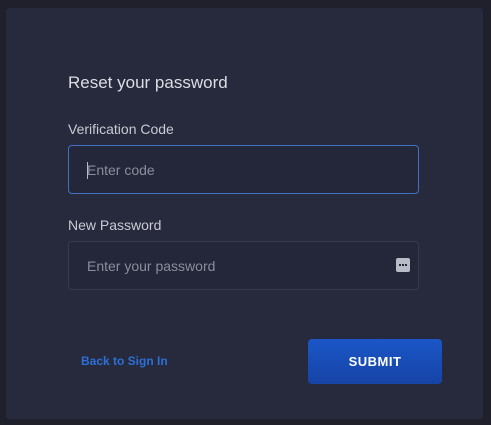 This screenshot has width=491, height=425. Describe the element at coordinates (87, 170) in the screenshot. I see `text-caret` at that location.